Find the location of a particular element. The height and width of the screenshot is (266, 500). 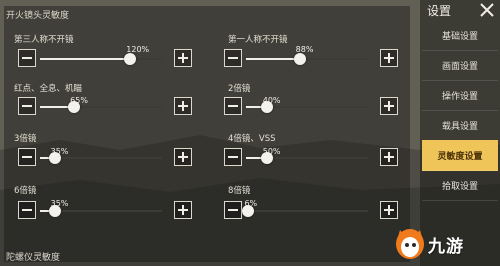

scope-4x-vss-value: 50% is located at coordinates (271, 151).